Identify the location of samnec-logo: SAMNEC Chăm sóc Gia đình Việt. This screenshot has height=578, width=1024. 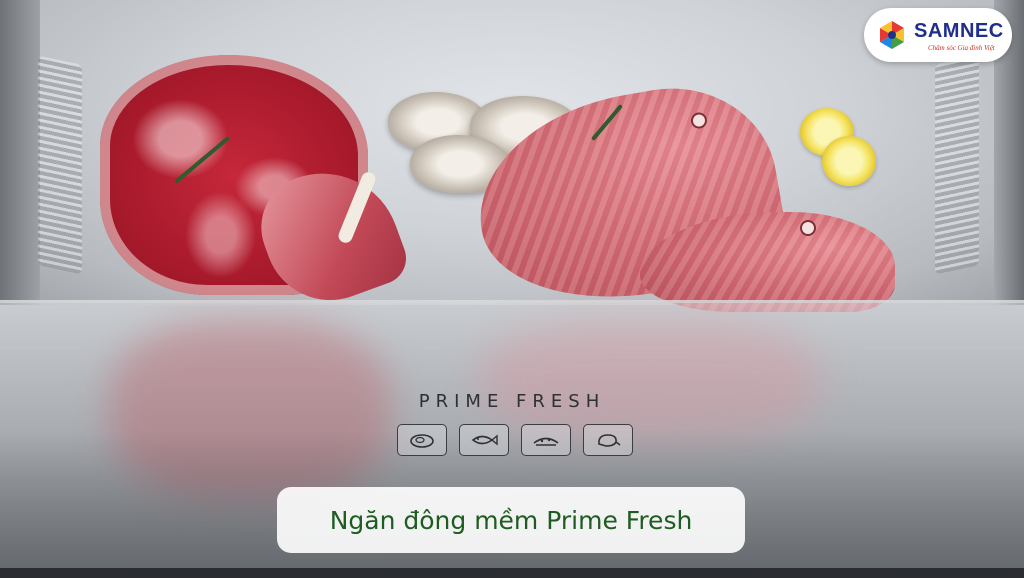
(938, 35).